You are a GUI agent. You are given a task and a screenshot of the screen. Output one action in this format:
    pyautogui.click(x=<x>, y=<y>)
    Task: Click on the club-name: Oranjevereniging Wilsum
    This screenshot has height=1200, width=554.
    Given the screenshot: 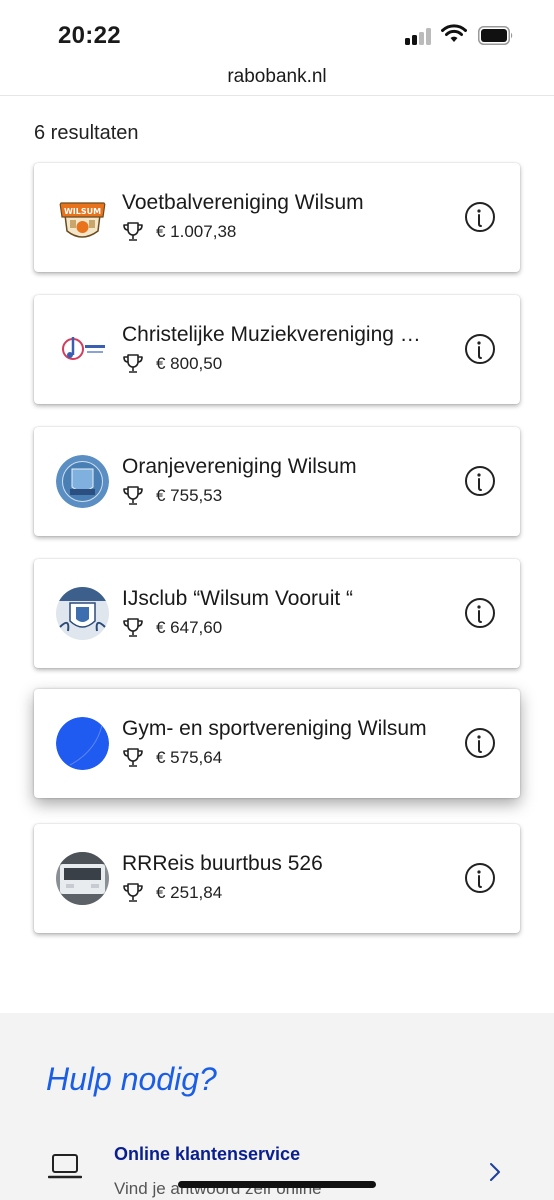 What is the action you would take?
    pyautogui.click(x=239, y=466)
    